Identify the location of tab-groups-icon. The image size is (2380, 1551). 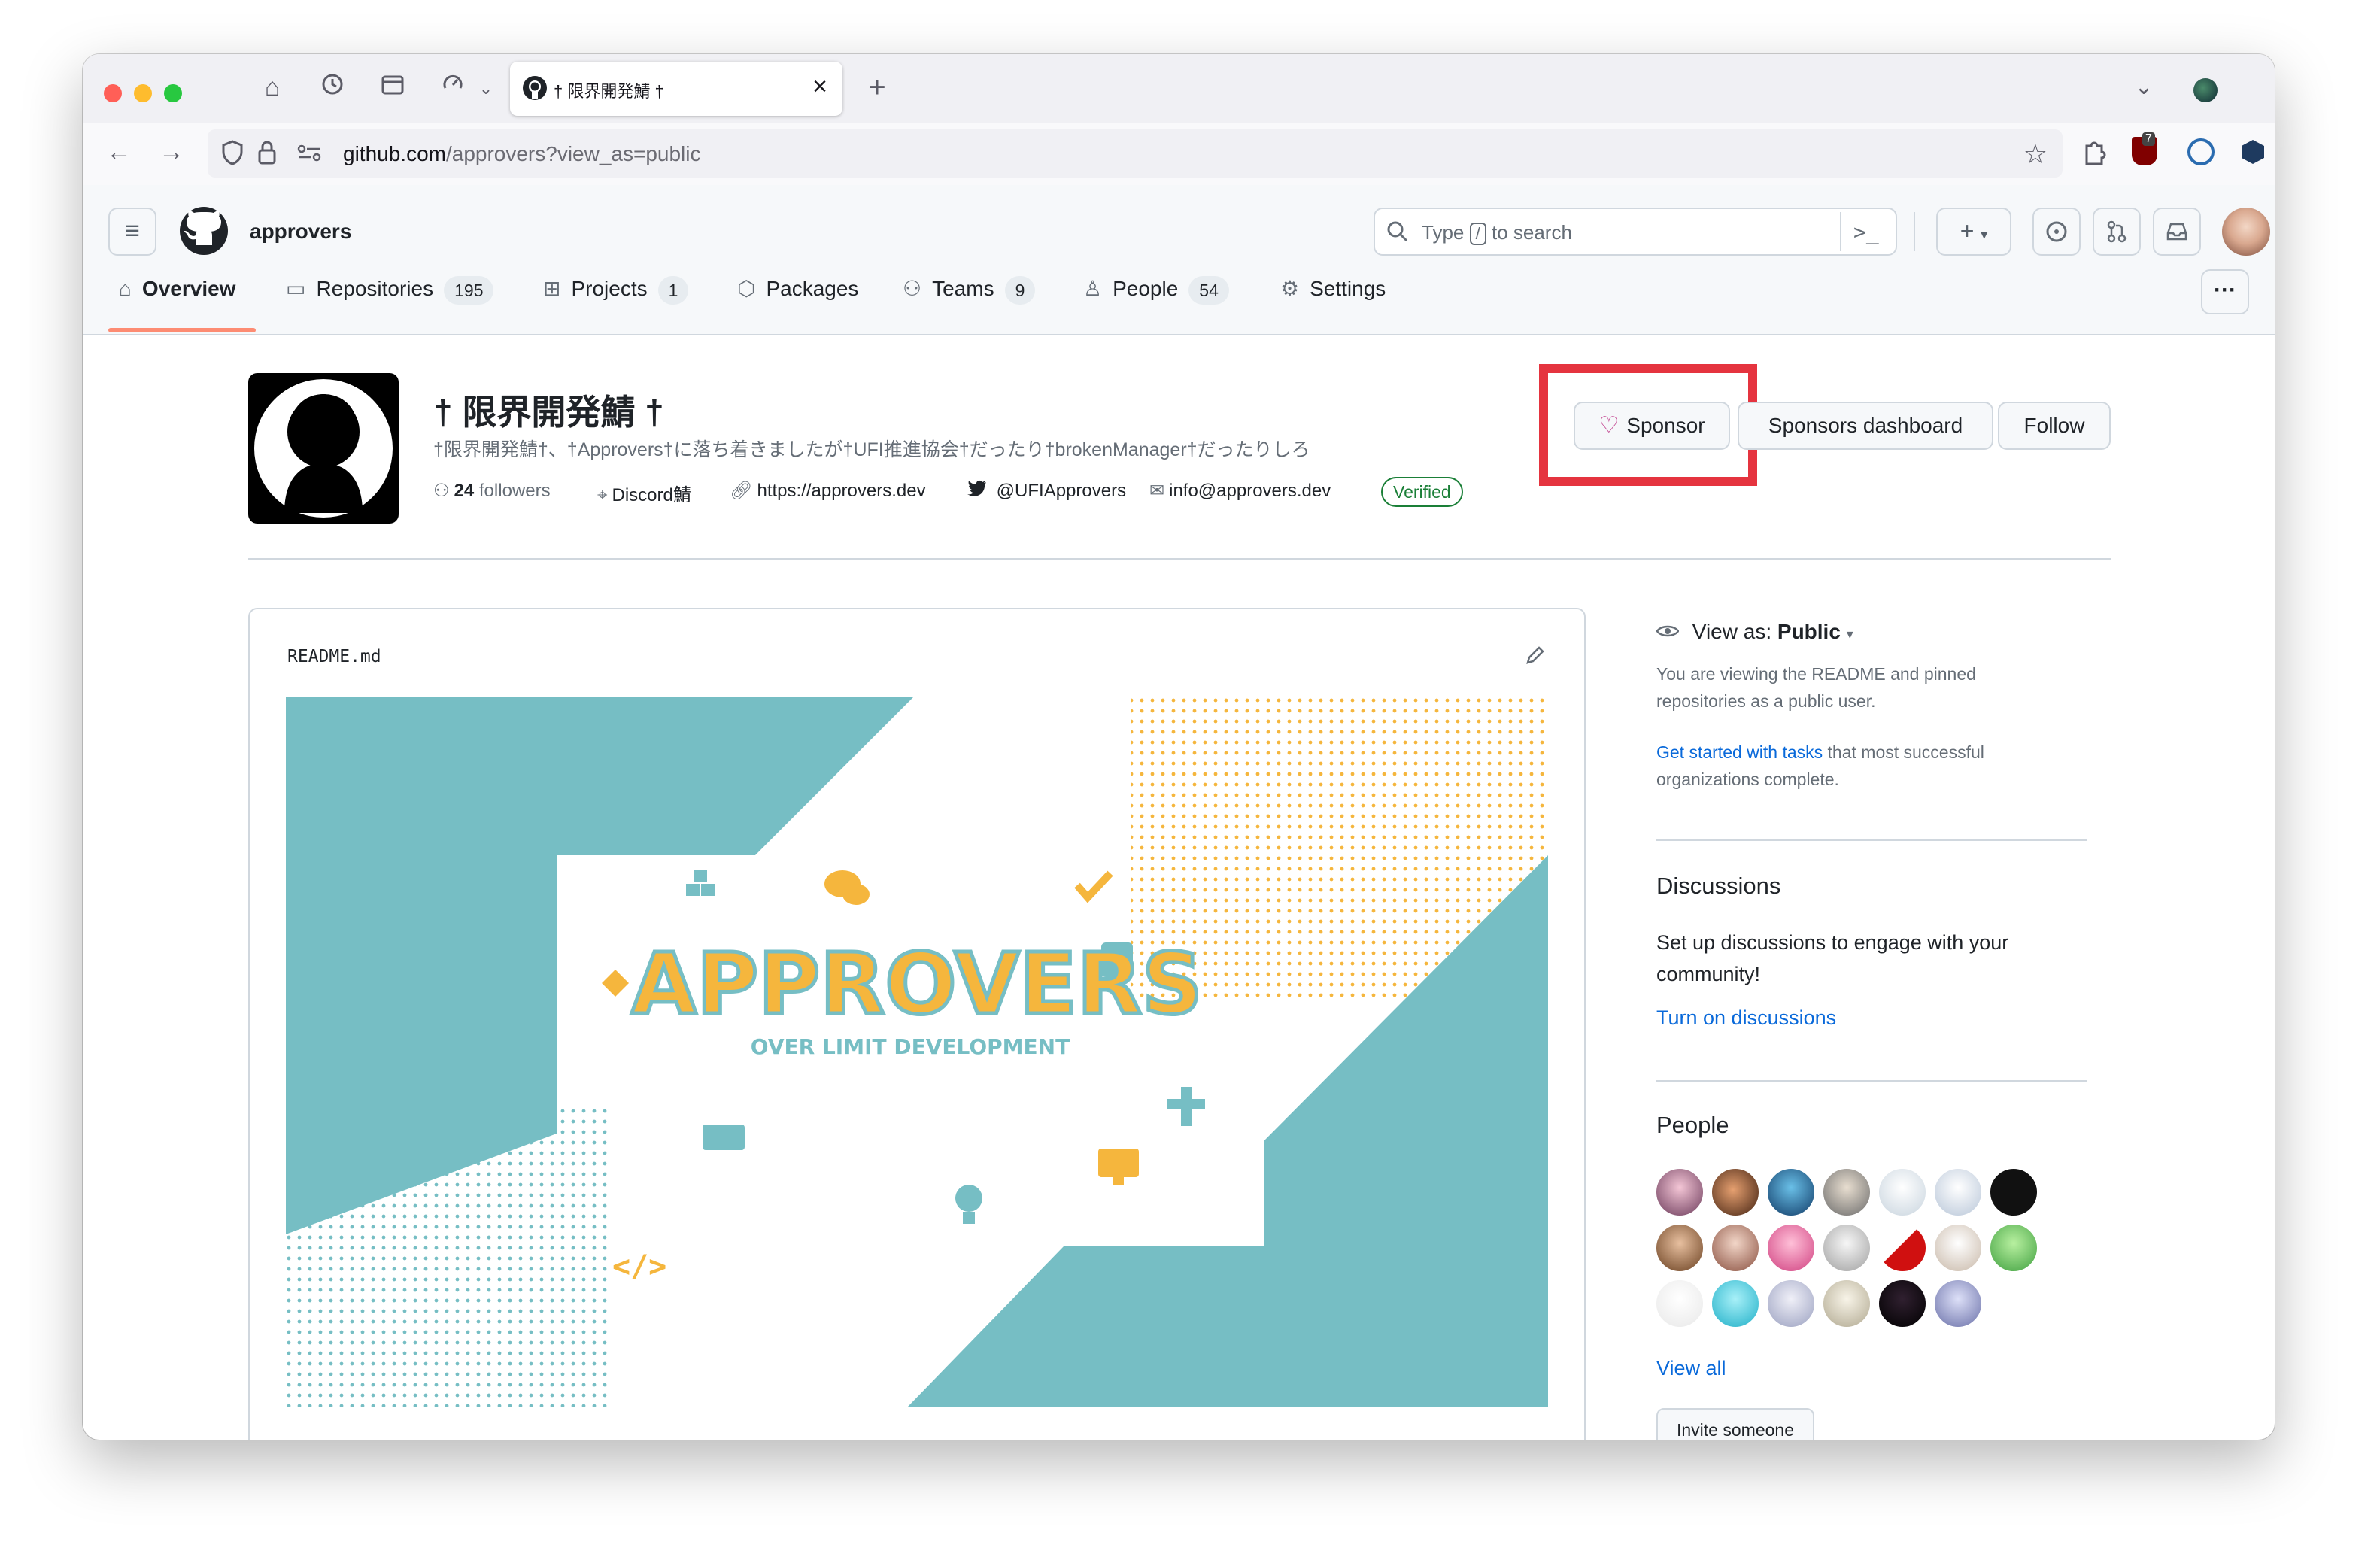
(392, 87).